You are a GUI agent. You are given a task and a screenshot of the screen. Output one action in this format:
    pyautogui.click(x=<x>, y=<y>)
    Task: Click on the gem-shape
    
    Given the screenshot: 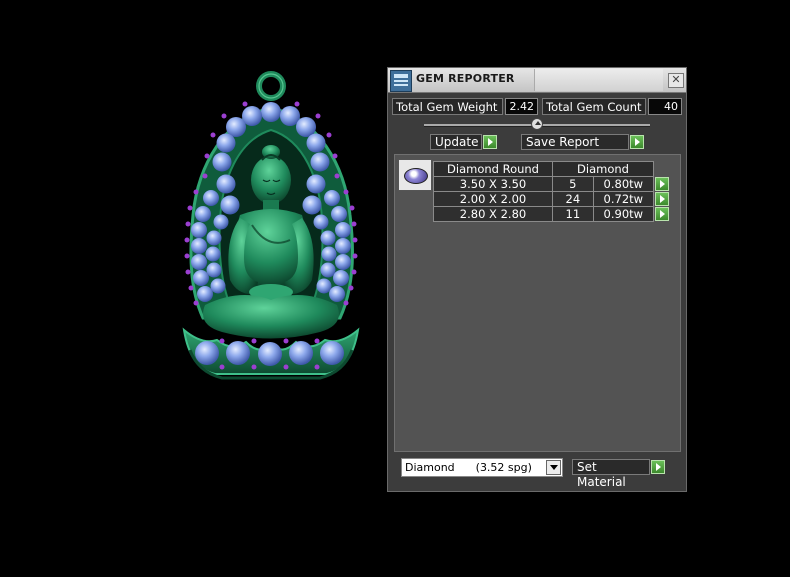 What is the action you would take?
    pyautogui.click(x=416, y=176)
    